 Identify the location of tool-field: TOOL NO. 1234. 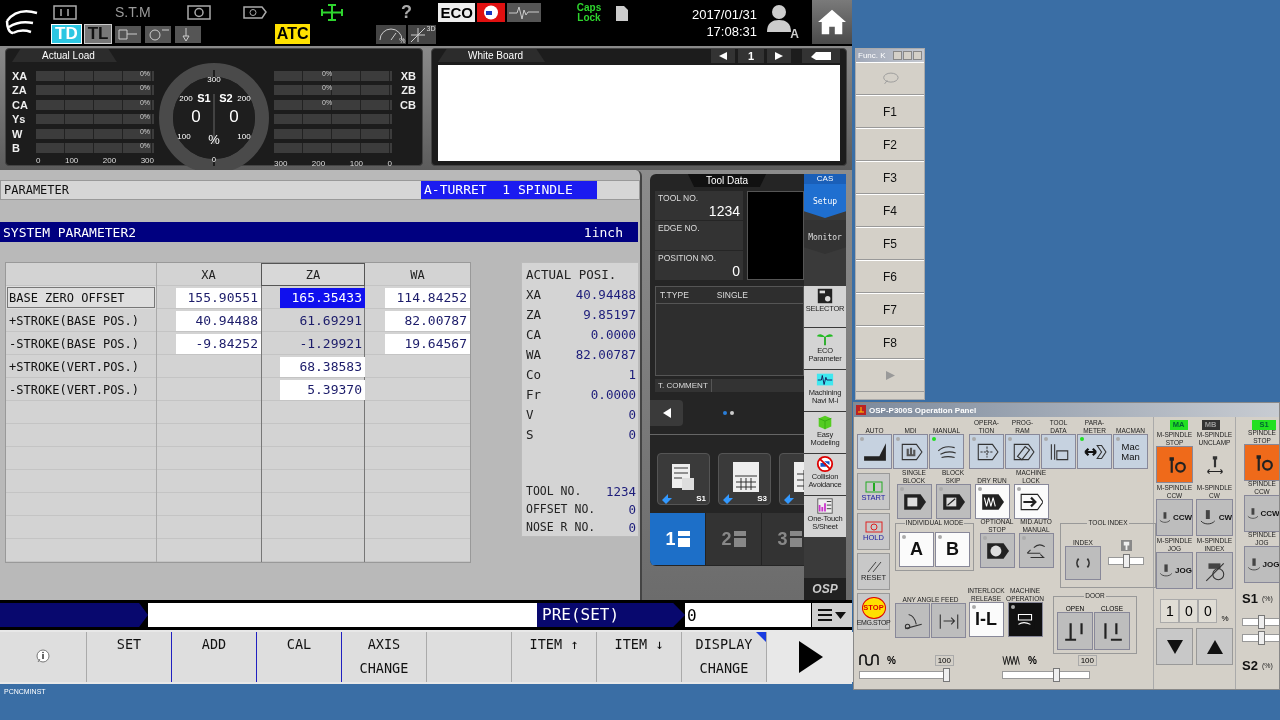
(699, 205).